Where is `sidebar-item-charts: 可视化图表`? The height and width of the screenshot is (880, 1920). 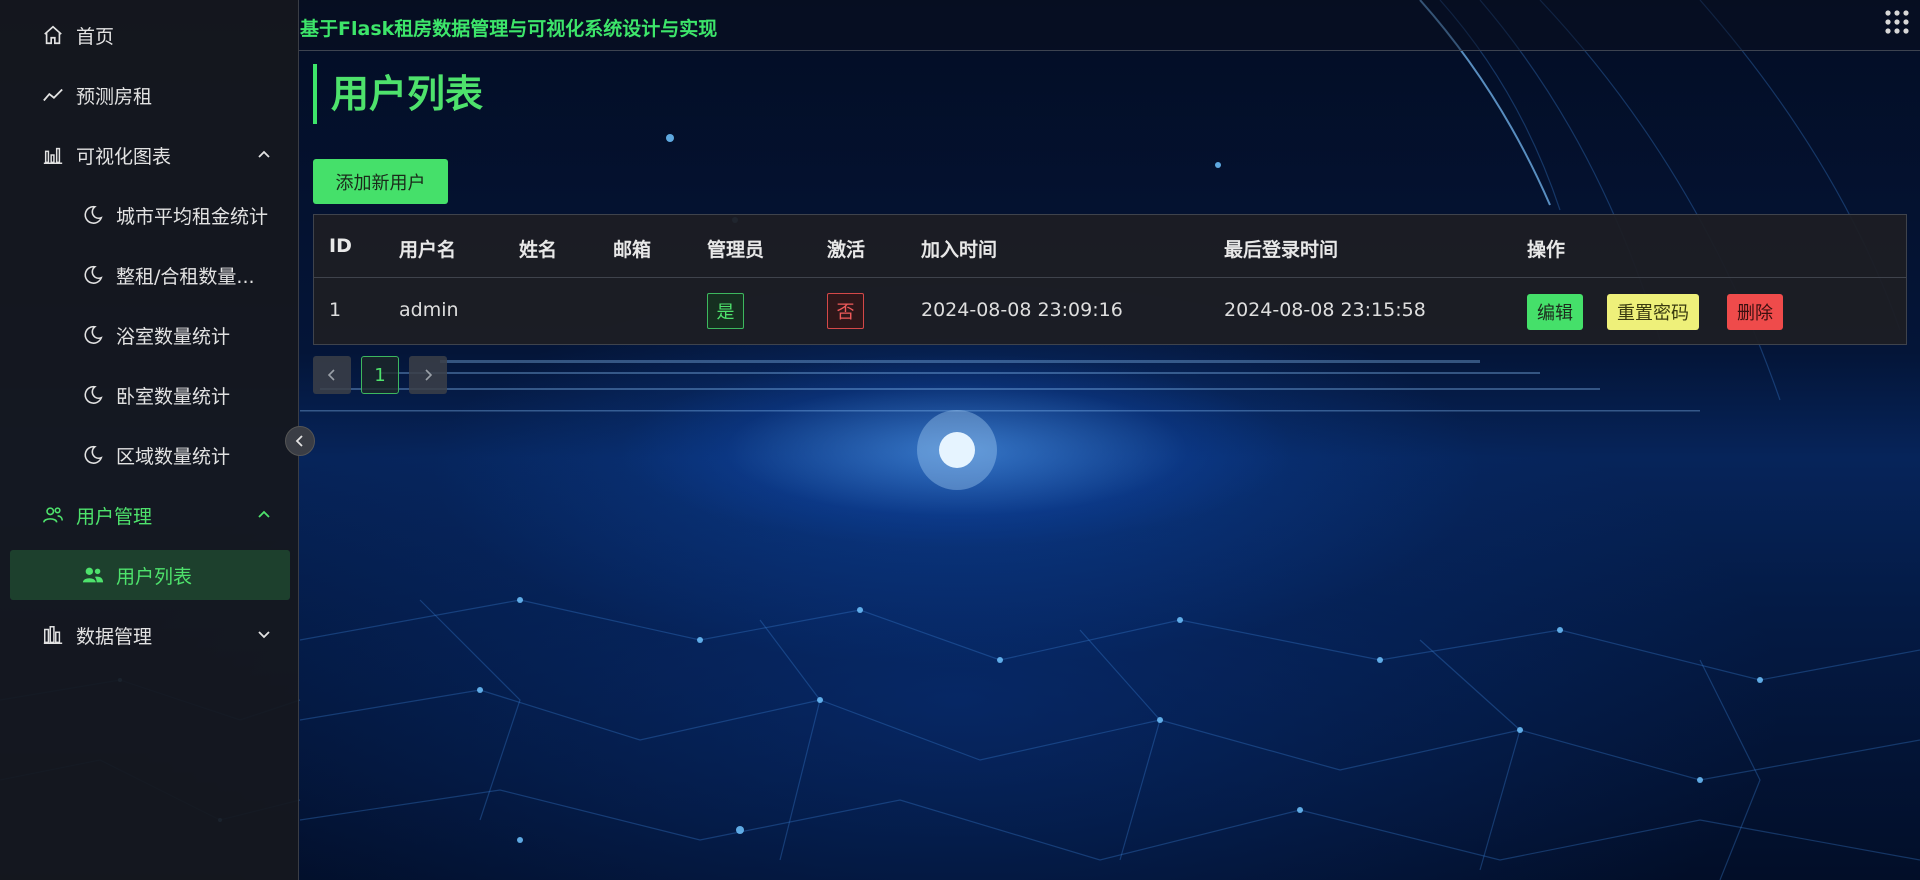
sidebar-item-charts: 可视化图表 is located at coordinates (149, 155).